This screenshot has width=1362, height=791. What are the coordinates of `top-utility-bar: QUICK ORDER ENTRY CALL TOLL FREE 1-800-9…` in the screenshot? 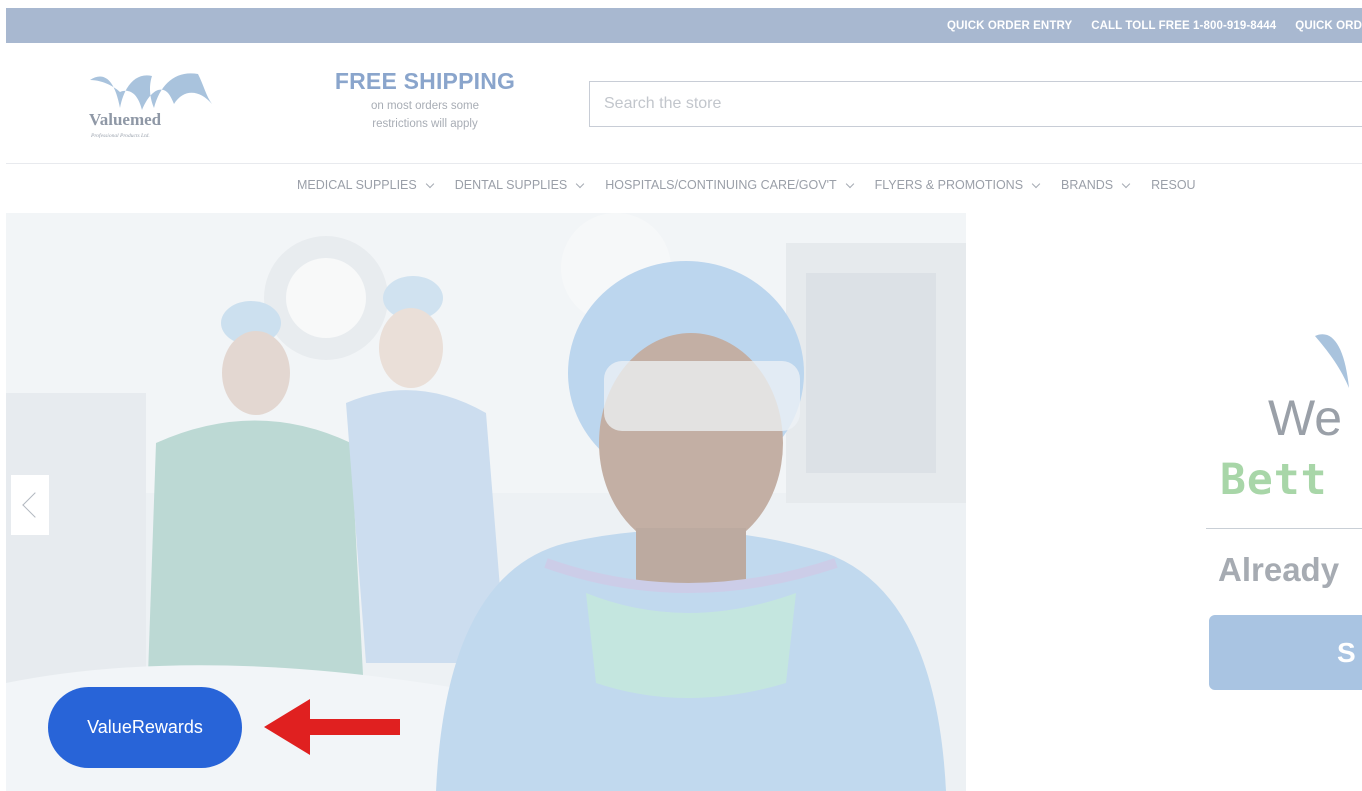 It's located at (684, 25).